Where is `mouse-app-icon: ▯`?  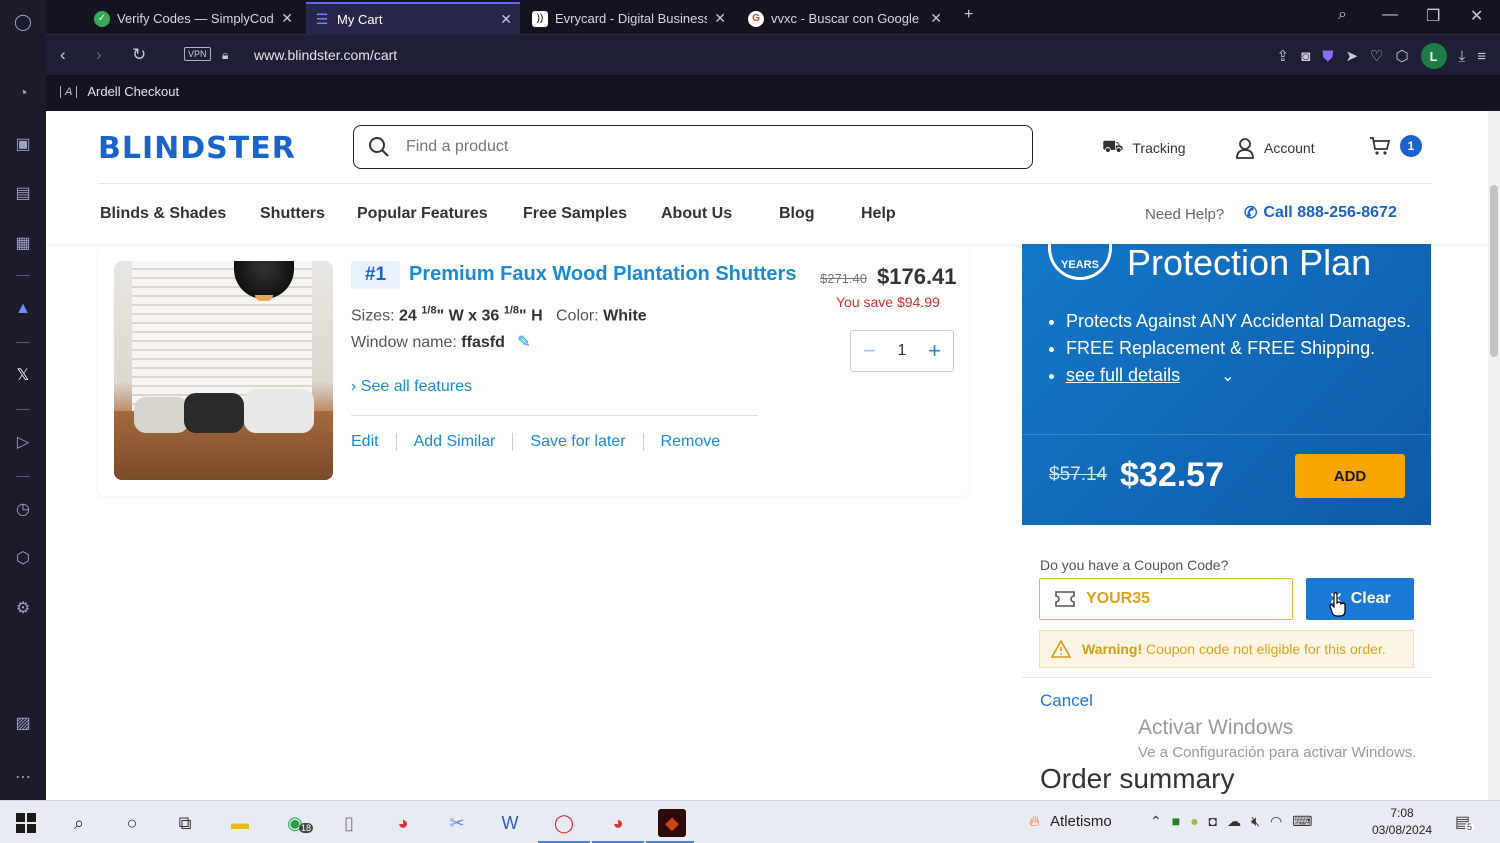
mouse-app-icon: ▯ is located at coordinates (349, 823).